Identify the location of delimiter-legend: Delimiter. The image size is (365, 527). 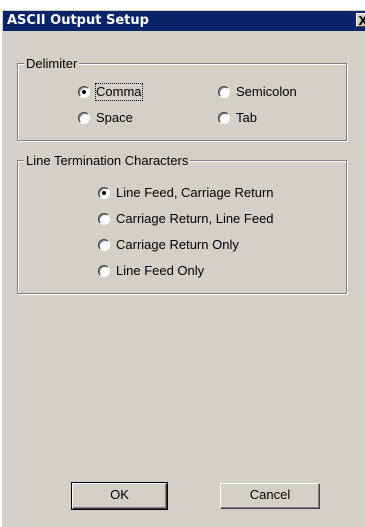
(52, 63).